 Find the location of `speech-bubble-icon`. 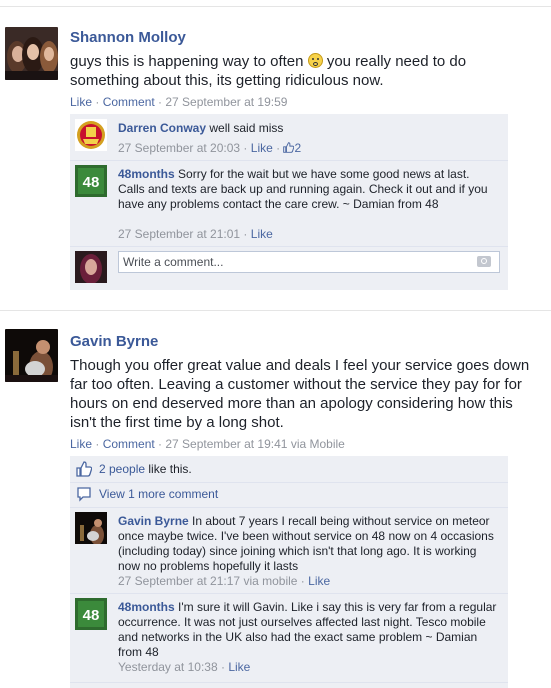

speech-bubble-icon is located at coordinates (84, 494).